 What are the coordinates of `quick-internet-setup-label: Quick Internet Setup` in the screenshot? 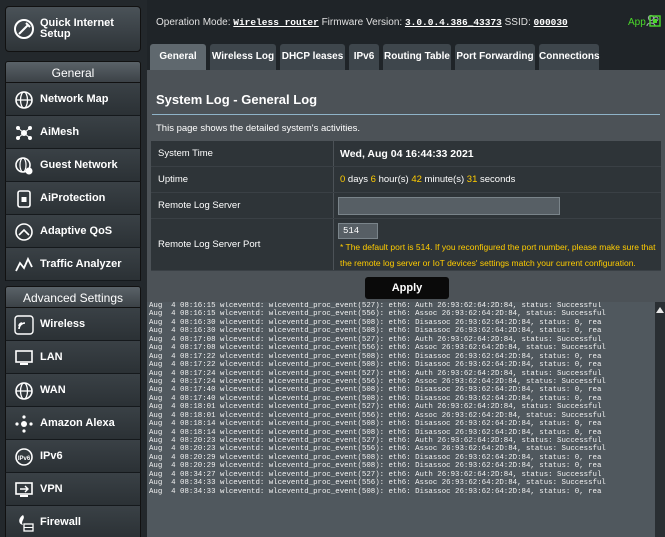 It's located at (77, 28).